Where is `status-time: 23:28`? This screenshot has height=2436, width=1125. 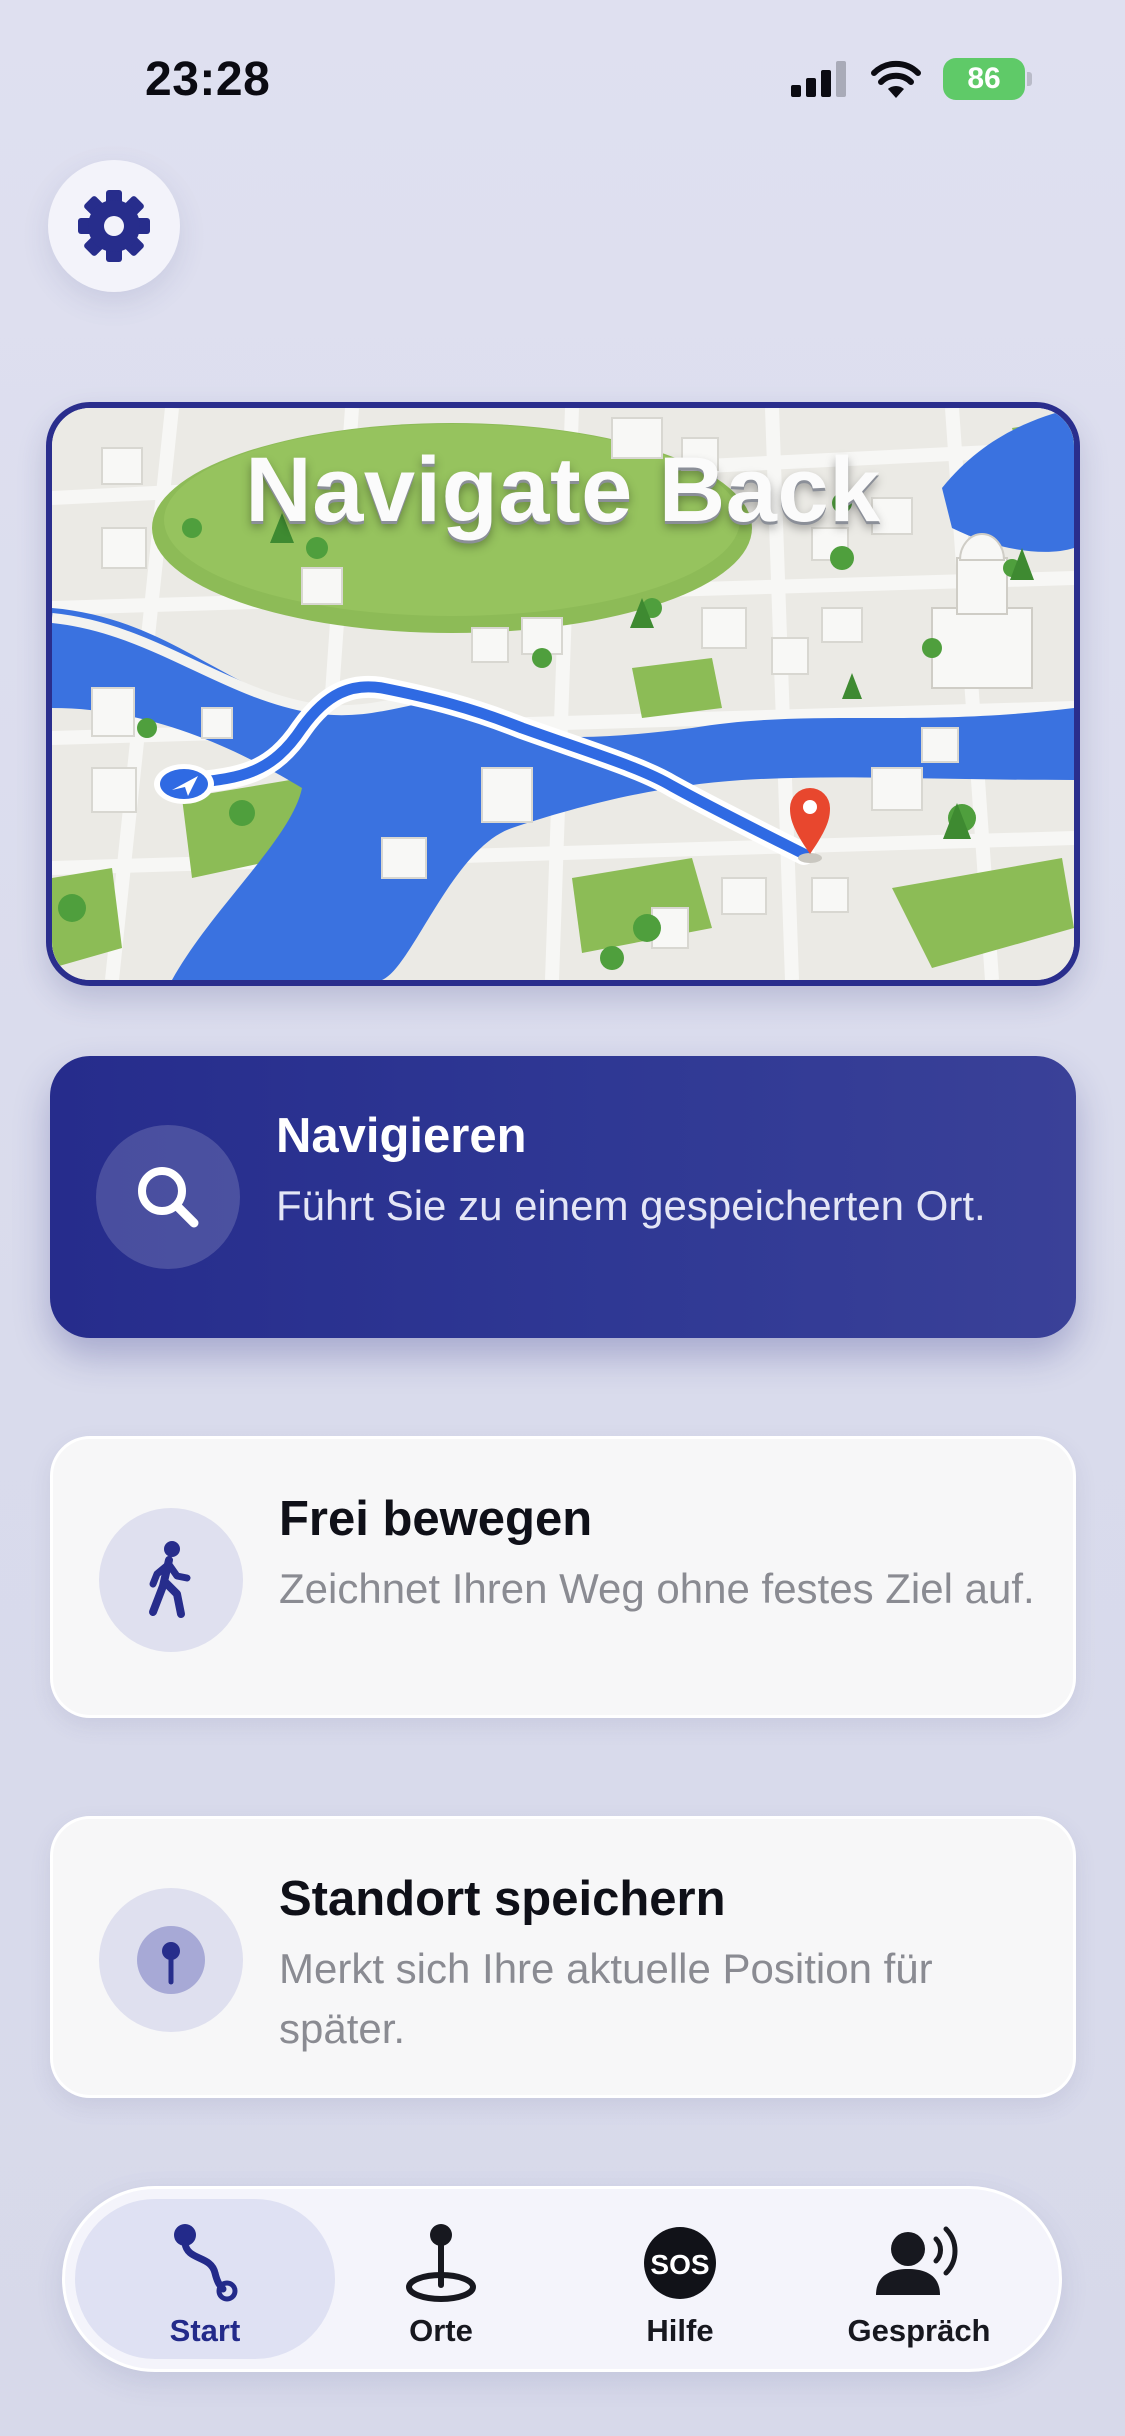
status-time: 23:28 is located at coordinates (208, 79).